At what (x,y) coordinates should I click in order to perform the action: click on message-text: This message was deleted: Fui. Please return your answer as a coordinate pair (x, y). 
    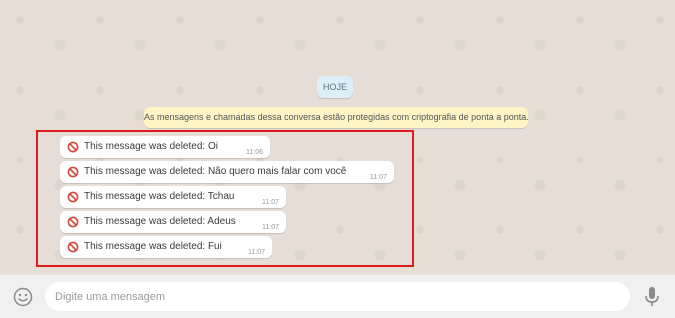
    Looking at the image, I should click on (153, 246).